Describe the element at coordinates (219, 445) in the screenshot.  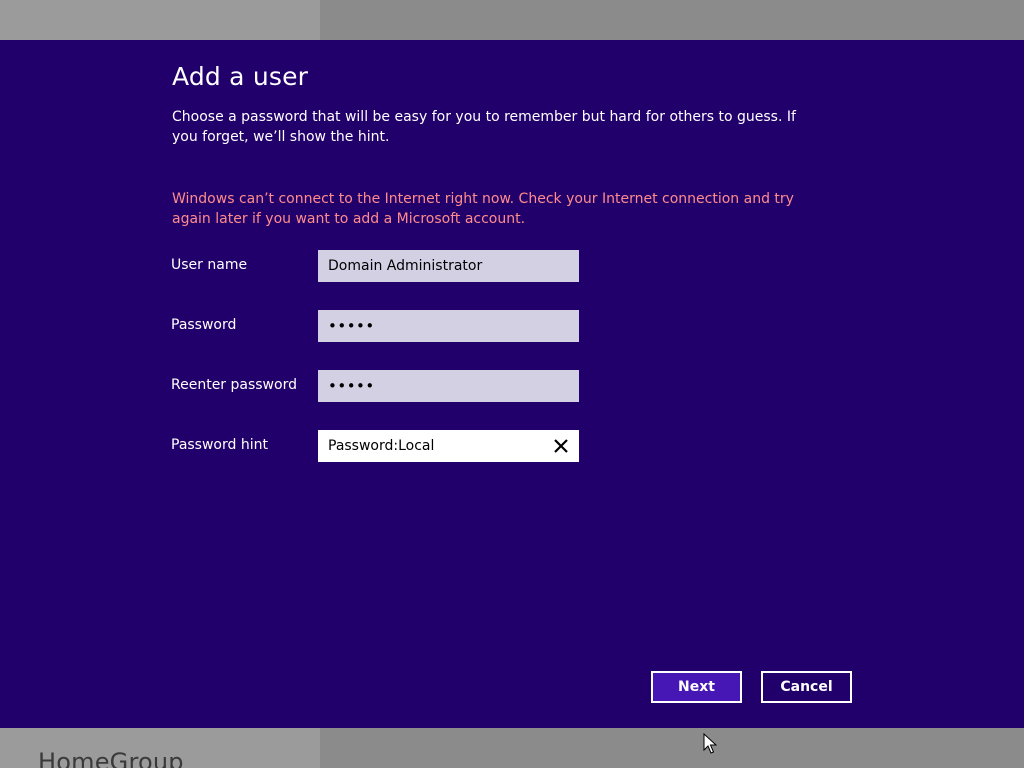
I see `password-hint-label: Password hint` at that location.